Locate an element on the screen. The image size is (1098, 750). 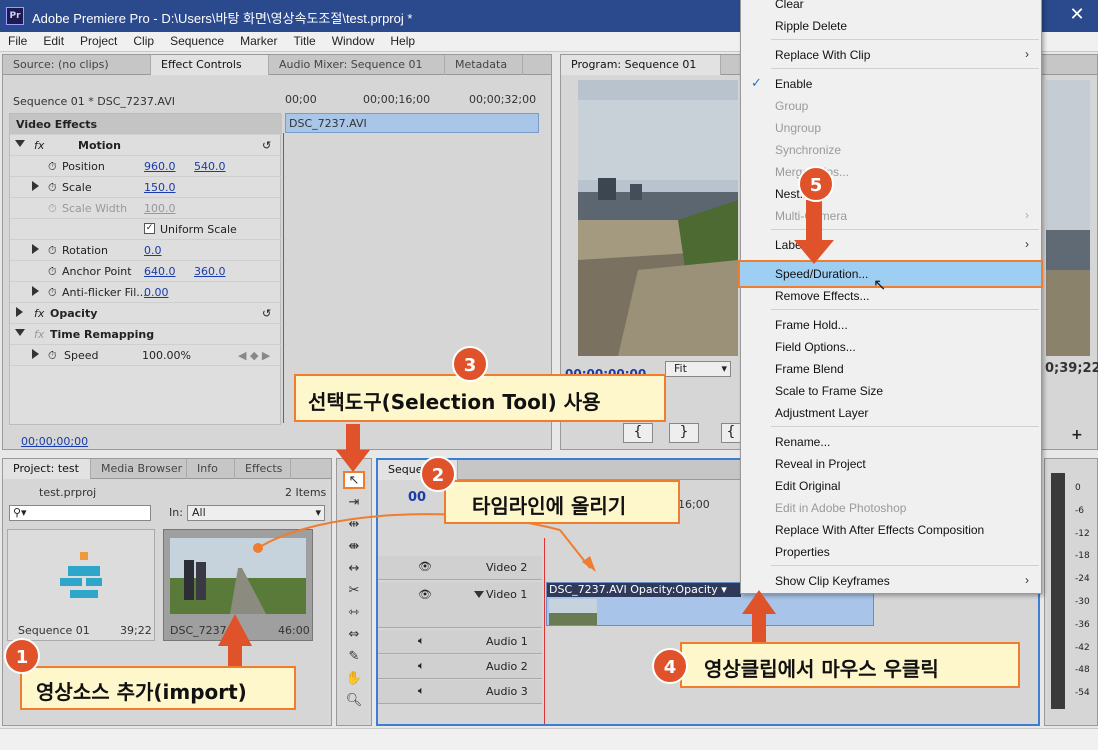
callout-step2: 타임라인에 올리기 is located at coordinates (562, 502).